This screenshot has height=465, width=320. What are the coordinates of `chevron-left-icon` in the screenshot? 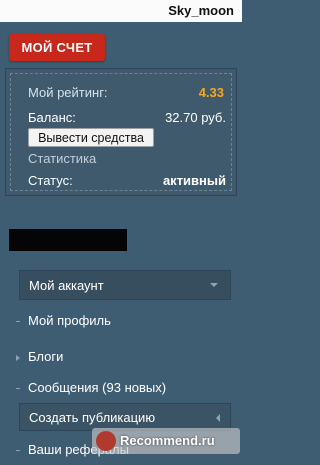 It's located at (218, 418).